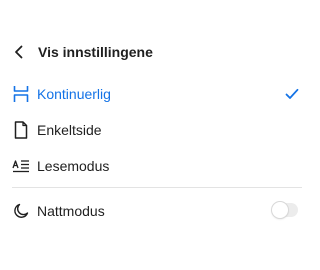  What do you see at coordinates (74, 94) in the screenshot?
I see `option-label: Kontinuerlig` at bounding box center [74, 94].